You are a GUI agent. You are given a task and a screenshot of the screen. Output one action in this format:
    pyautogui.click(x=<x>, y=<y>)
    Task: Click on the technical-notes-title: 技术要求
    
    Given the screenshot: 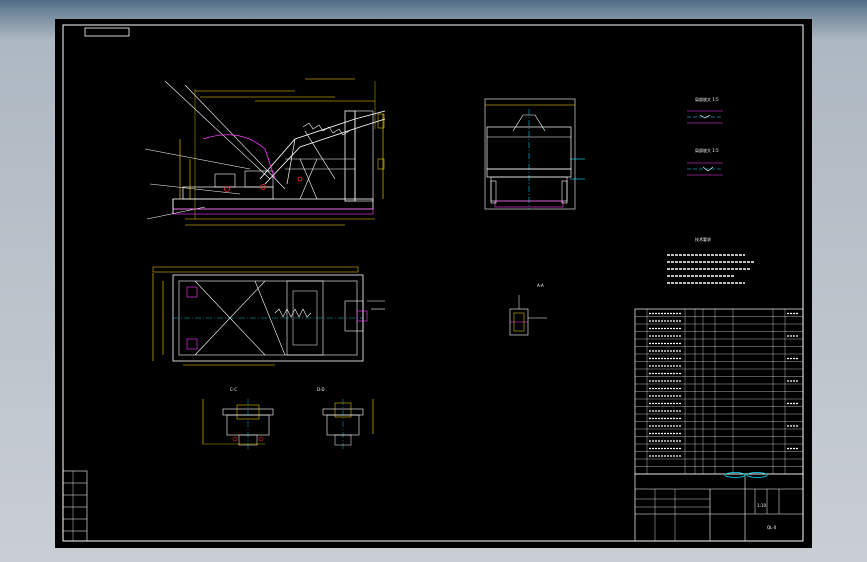 What is the action you would take?
    pyautogui.click(x=703, y=239)
    